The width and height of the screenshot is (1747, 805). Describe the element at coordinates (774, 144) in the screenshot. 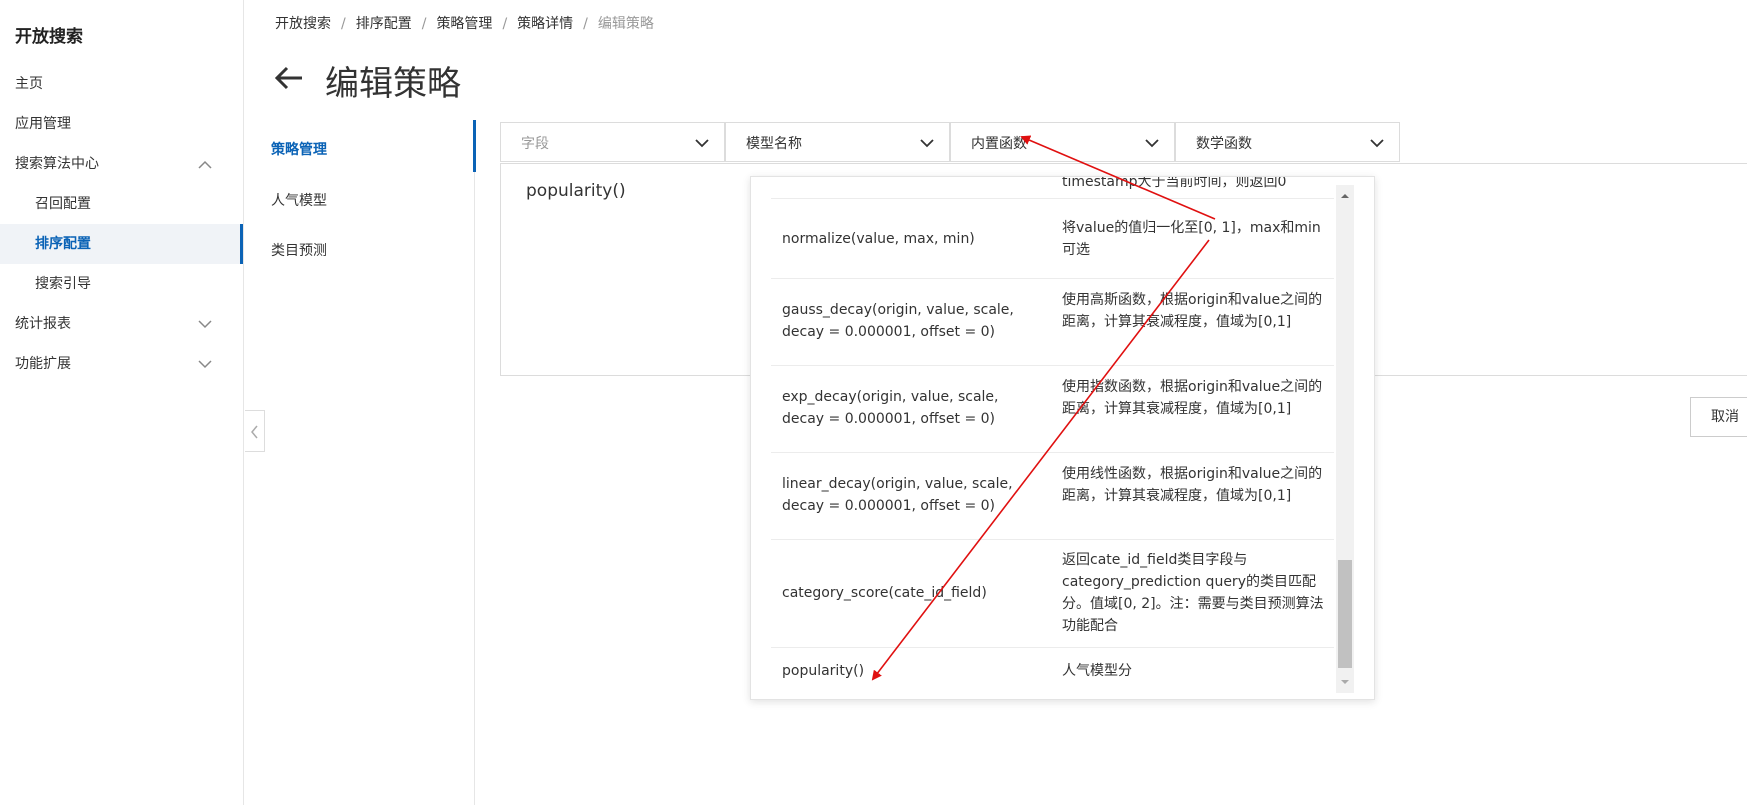

I see `dropdown-label: 模型名称` at that location.